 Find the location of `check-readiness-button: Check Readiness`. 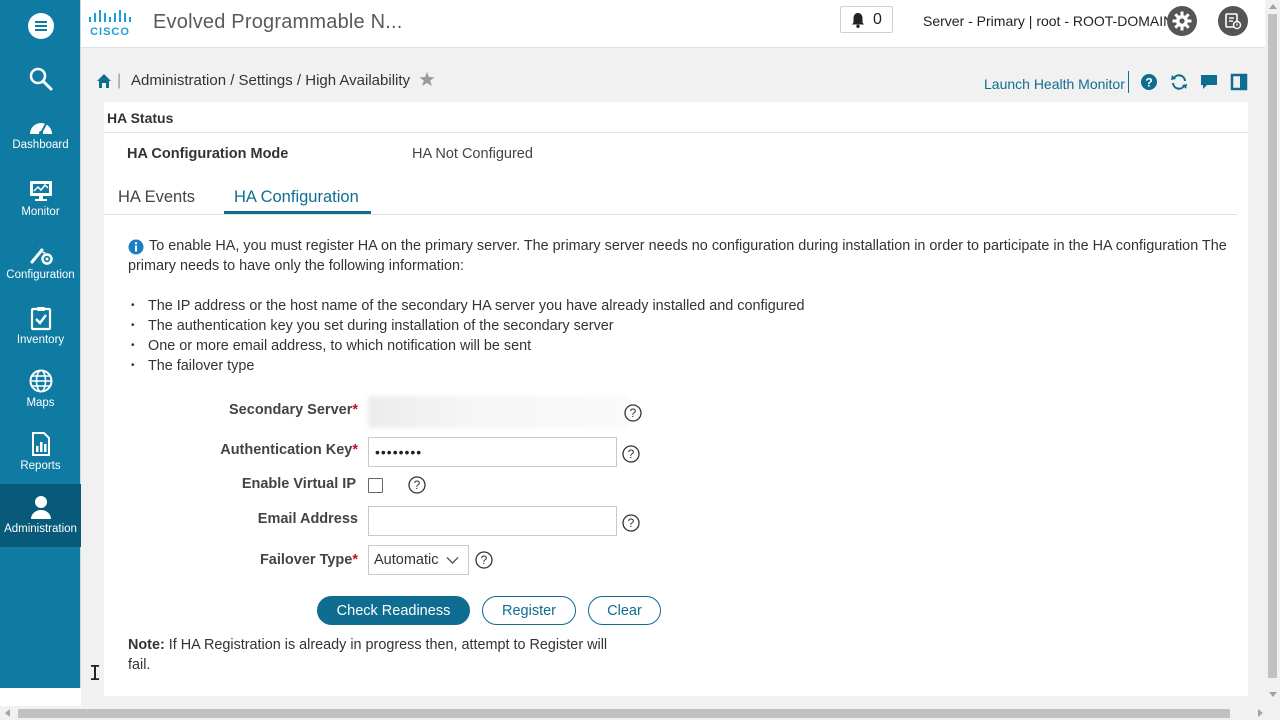

check-readiness-button: Check Readiness is located at coordinates (393, 610).